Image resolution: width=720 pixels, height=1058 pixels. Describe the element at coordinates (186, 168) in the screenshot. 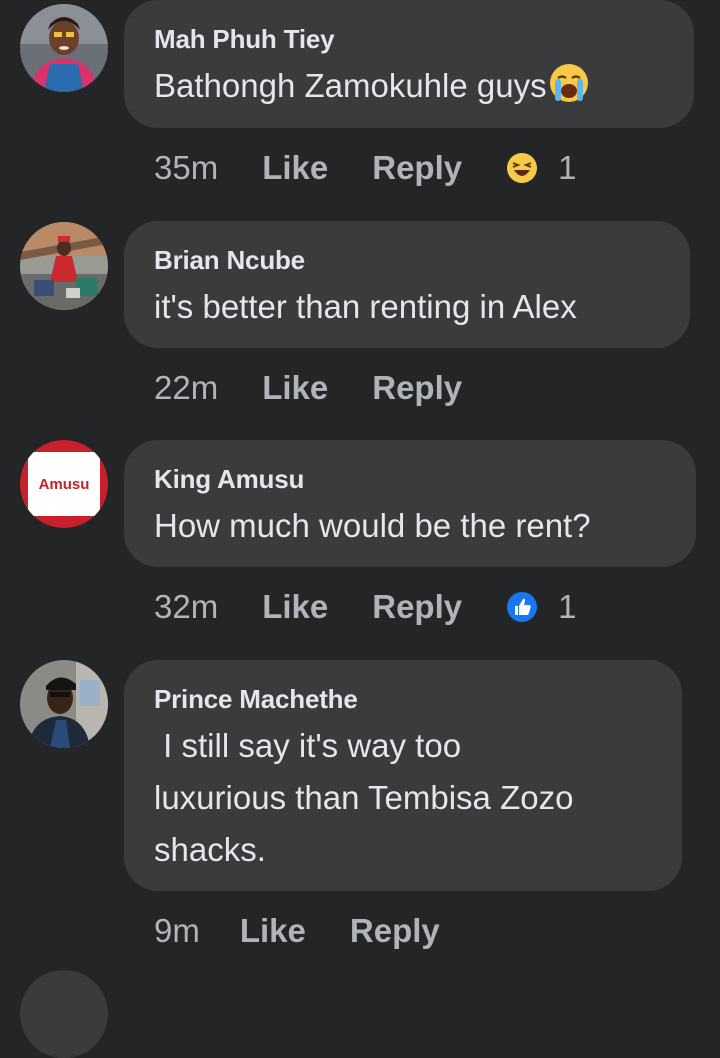

I see `comment-timestamp: 35m` at that location.